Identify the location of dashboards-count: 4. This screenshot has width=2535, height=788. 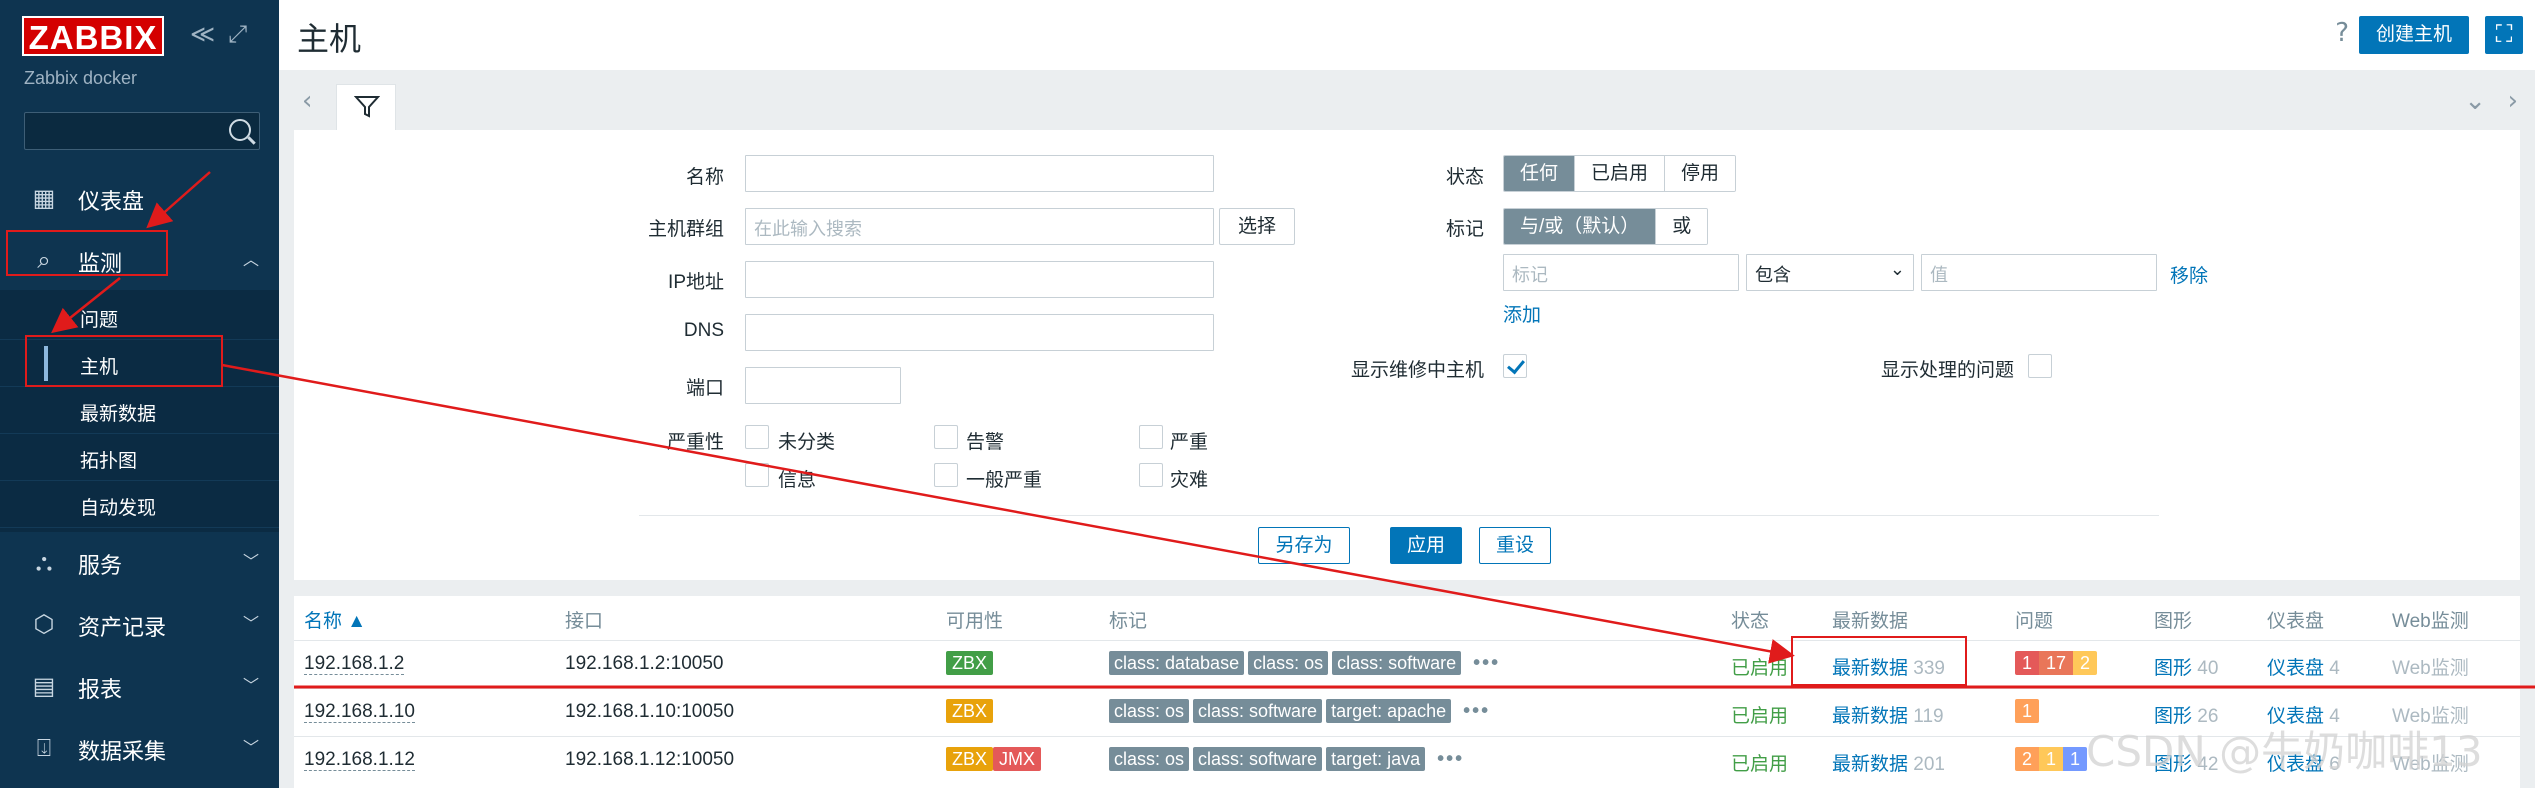
(2334, 668).